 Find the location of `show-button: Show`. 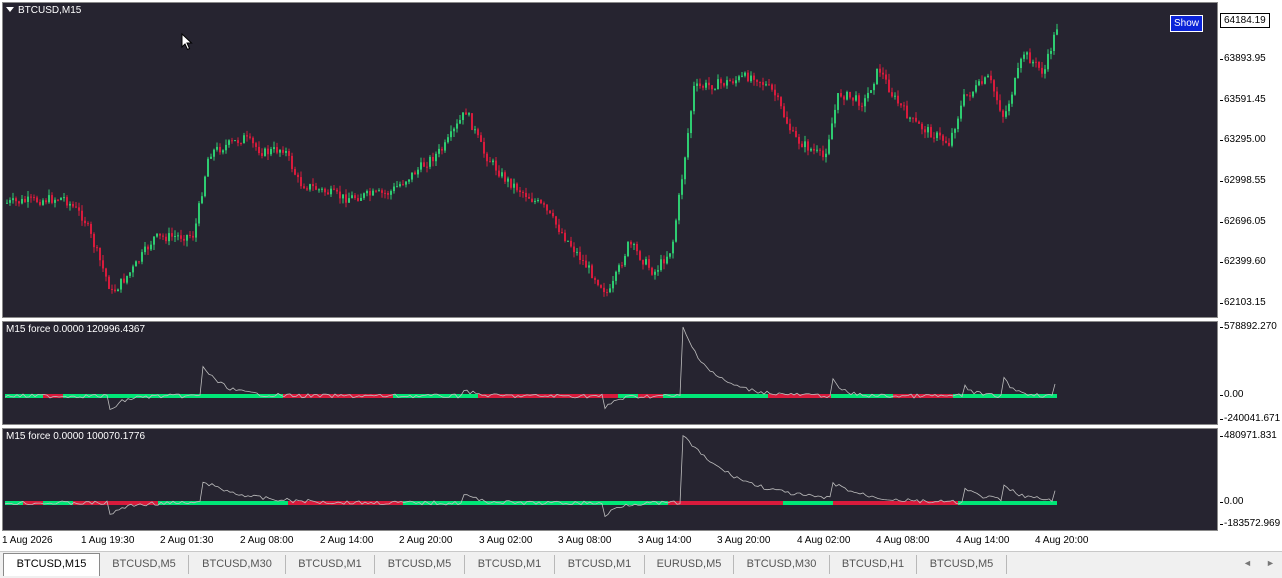

show-button: Show is located at coordinates (1187, 23).